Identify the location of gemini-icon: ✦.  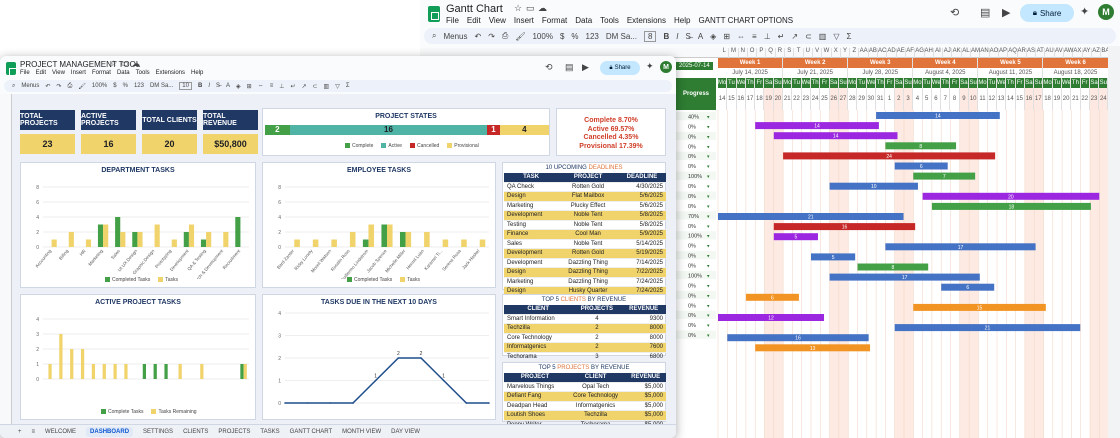
(1084, 11).